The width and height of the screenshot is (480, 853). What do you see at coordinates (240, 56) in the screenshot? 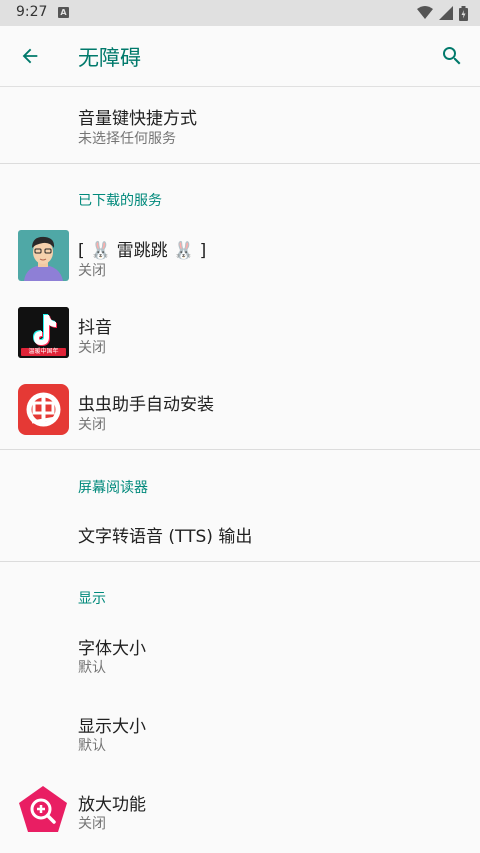
I see `app-bar: 无障碍` at bounding box center [240, 56].